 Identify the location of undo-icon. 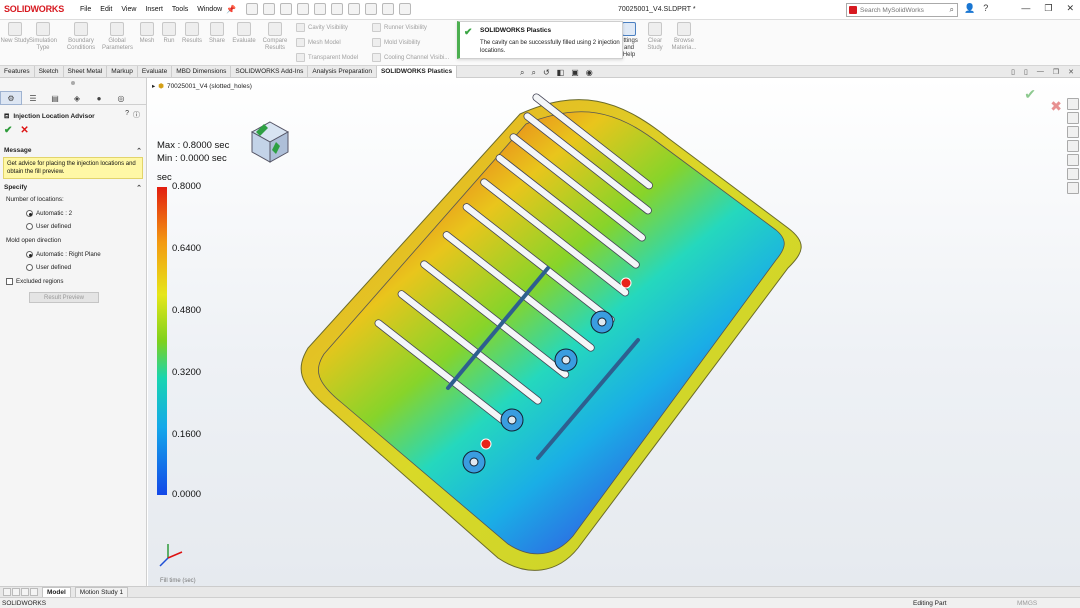
(337, 9).